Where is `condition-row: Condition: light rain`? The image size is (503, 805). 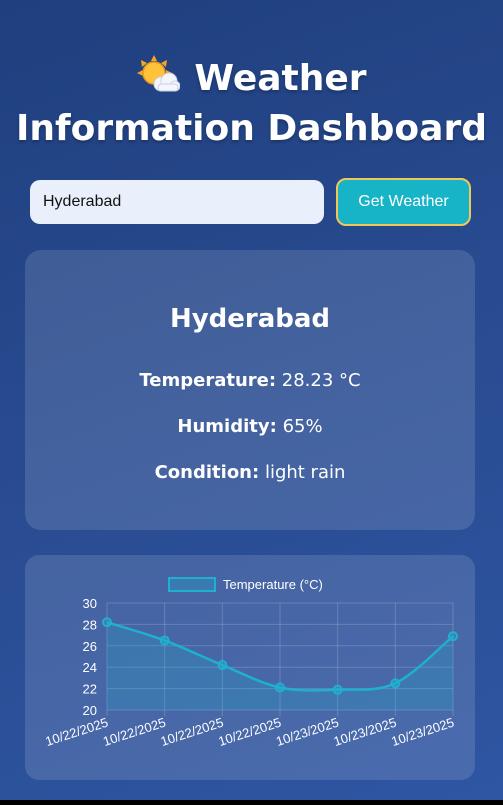 condition-row: Condition: light rain is located at coordinates (250, 472).